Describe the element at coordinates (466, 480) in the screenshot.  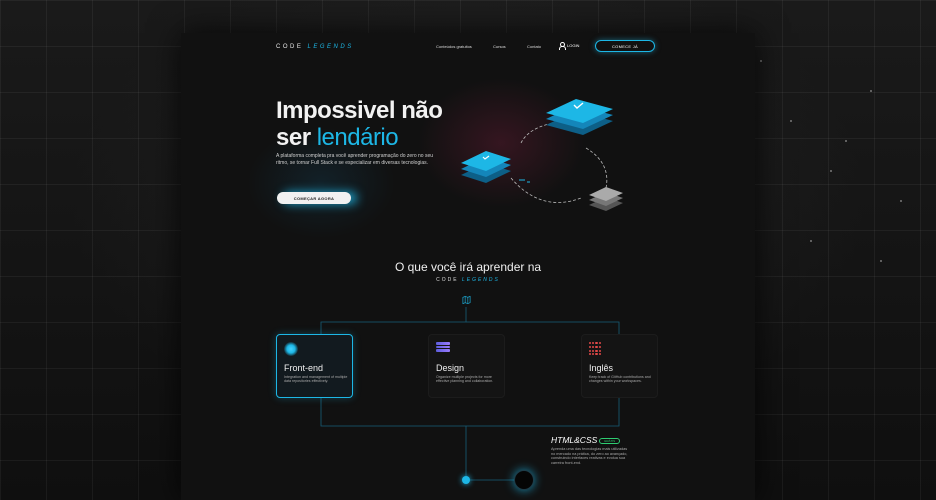
I see `roadmap-node` at that location.